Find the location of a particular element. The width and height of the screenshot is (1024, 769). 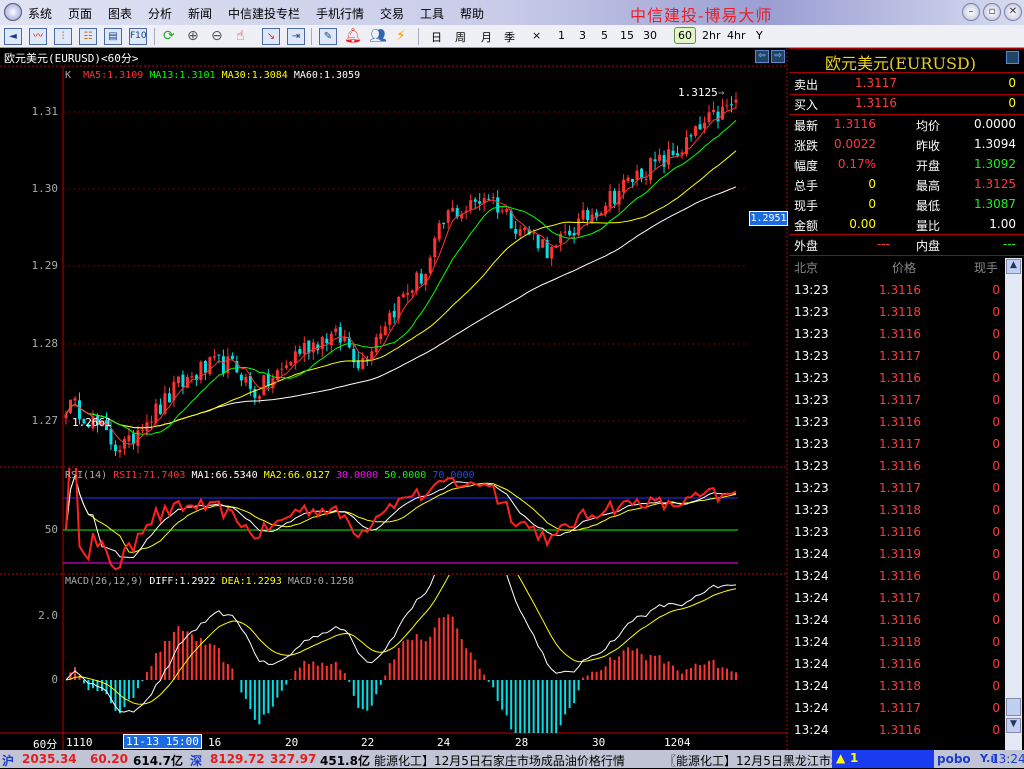

high-price-value: 1.3125 is located at coordinates (698, 92).